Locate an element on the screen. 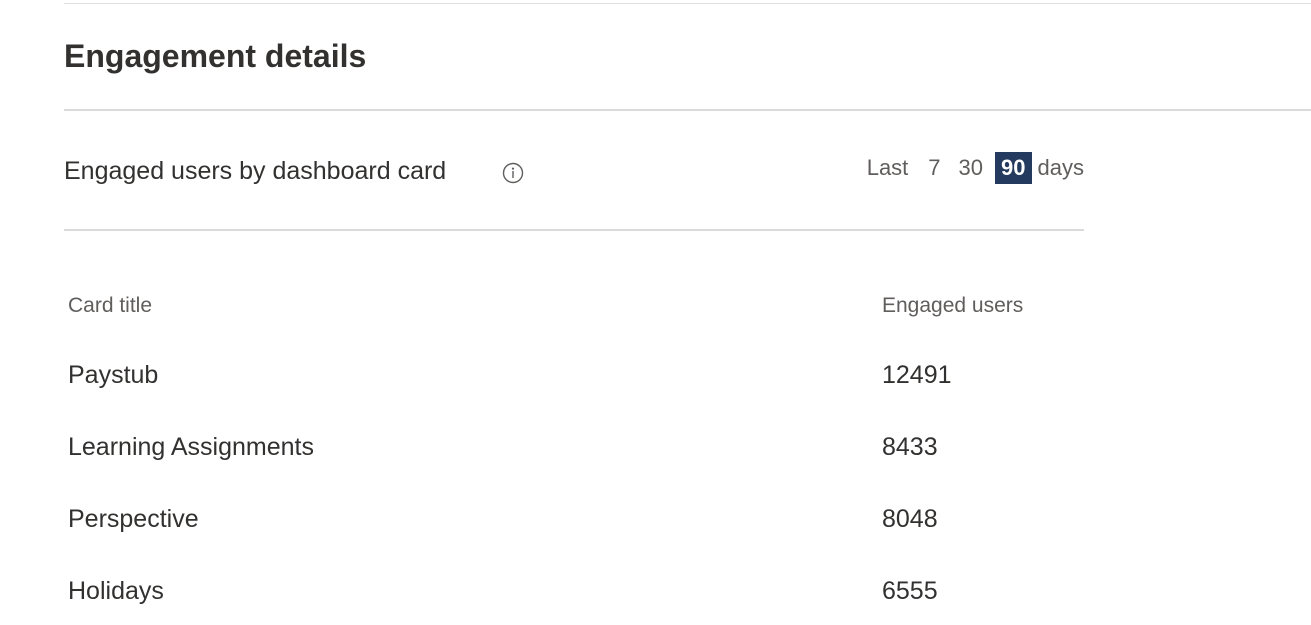  date-range-picker: Last 7 30 90 days is located at coordinates (975, 168).